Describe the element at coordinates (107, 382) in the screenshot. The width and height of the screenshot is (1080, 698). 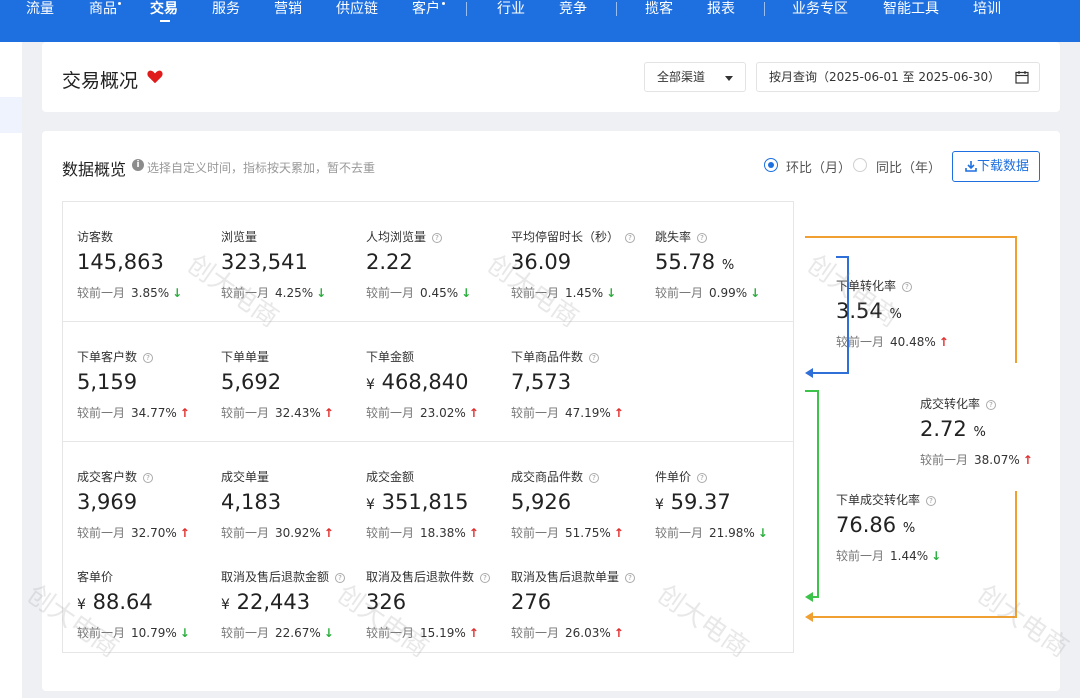
I see `metric-value-number: 5,159` at that location.